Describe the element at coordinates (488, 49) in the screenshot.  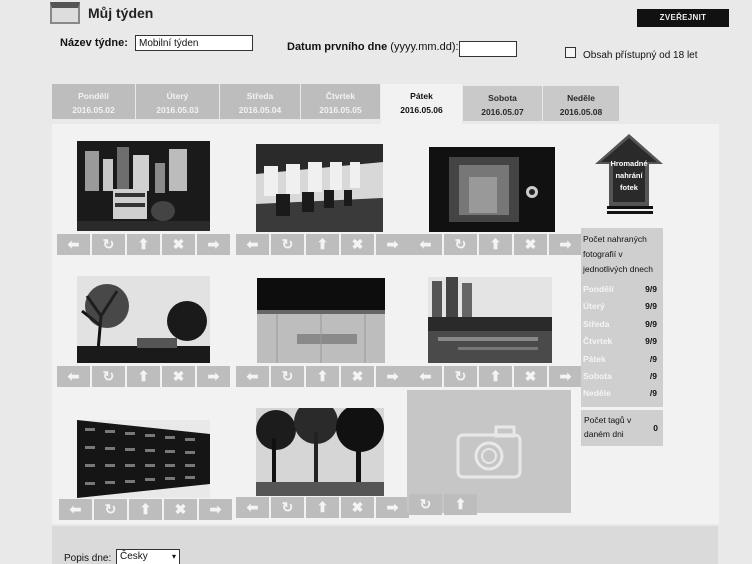
I see `first-day-input` at that location.